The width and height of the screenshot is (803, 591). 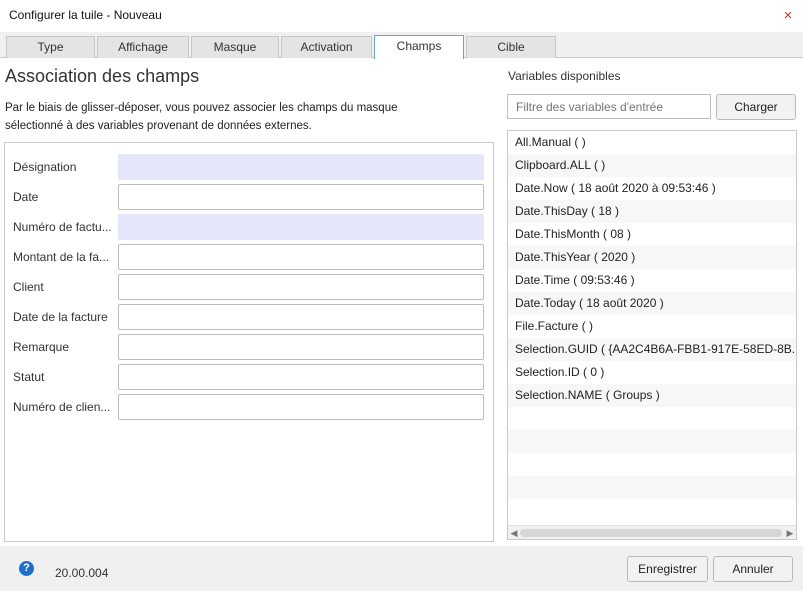 I want to click on list-item: Date.Now ( 18 août 2020 à 09:53:46 ), so click(x=652, y=188).